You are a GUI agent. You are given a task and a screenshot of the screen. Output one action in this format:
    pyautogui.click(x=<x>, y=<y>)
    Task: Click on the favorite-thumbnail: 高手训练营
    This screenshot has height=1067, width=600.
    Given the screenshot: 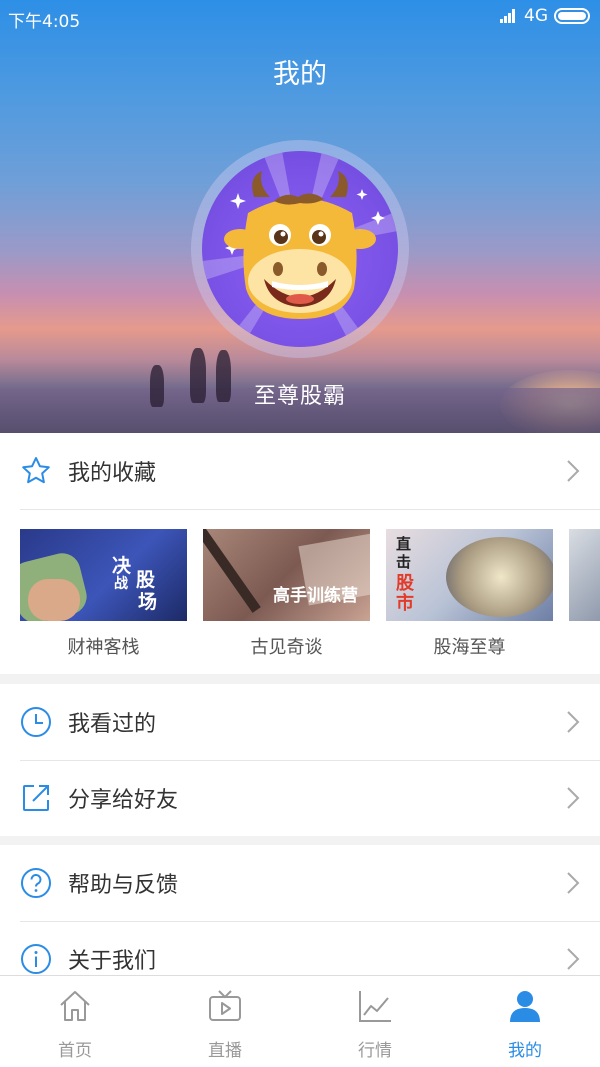 What is the action you would take?
    pyautogui.click(x=286, y=575)
    